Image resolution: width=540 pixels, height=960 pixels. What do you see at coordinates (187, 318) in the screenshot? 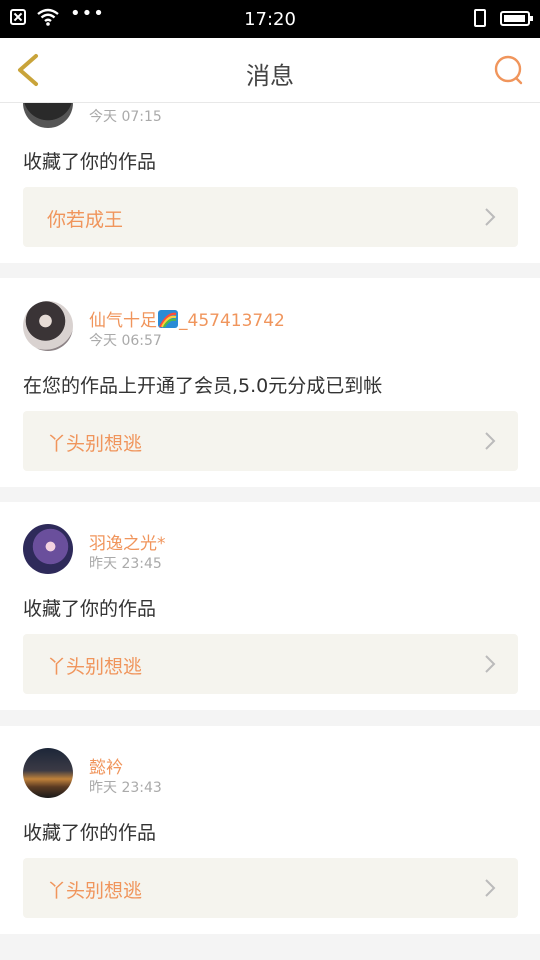
I see `user-name: 仙气十足 _457413742` at bounding box center [187, 318].